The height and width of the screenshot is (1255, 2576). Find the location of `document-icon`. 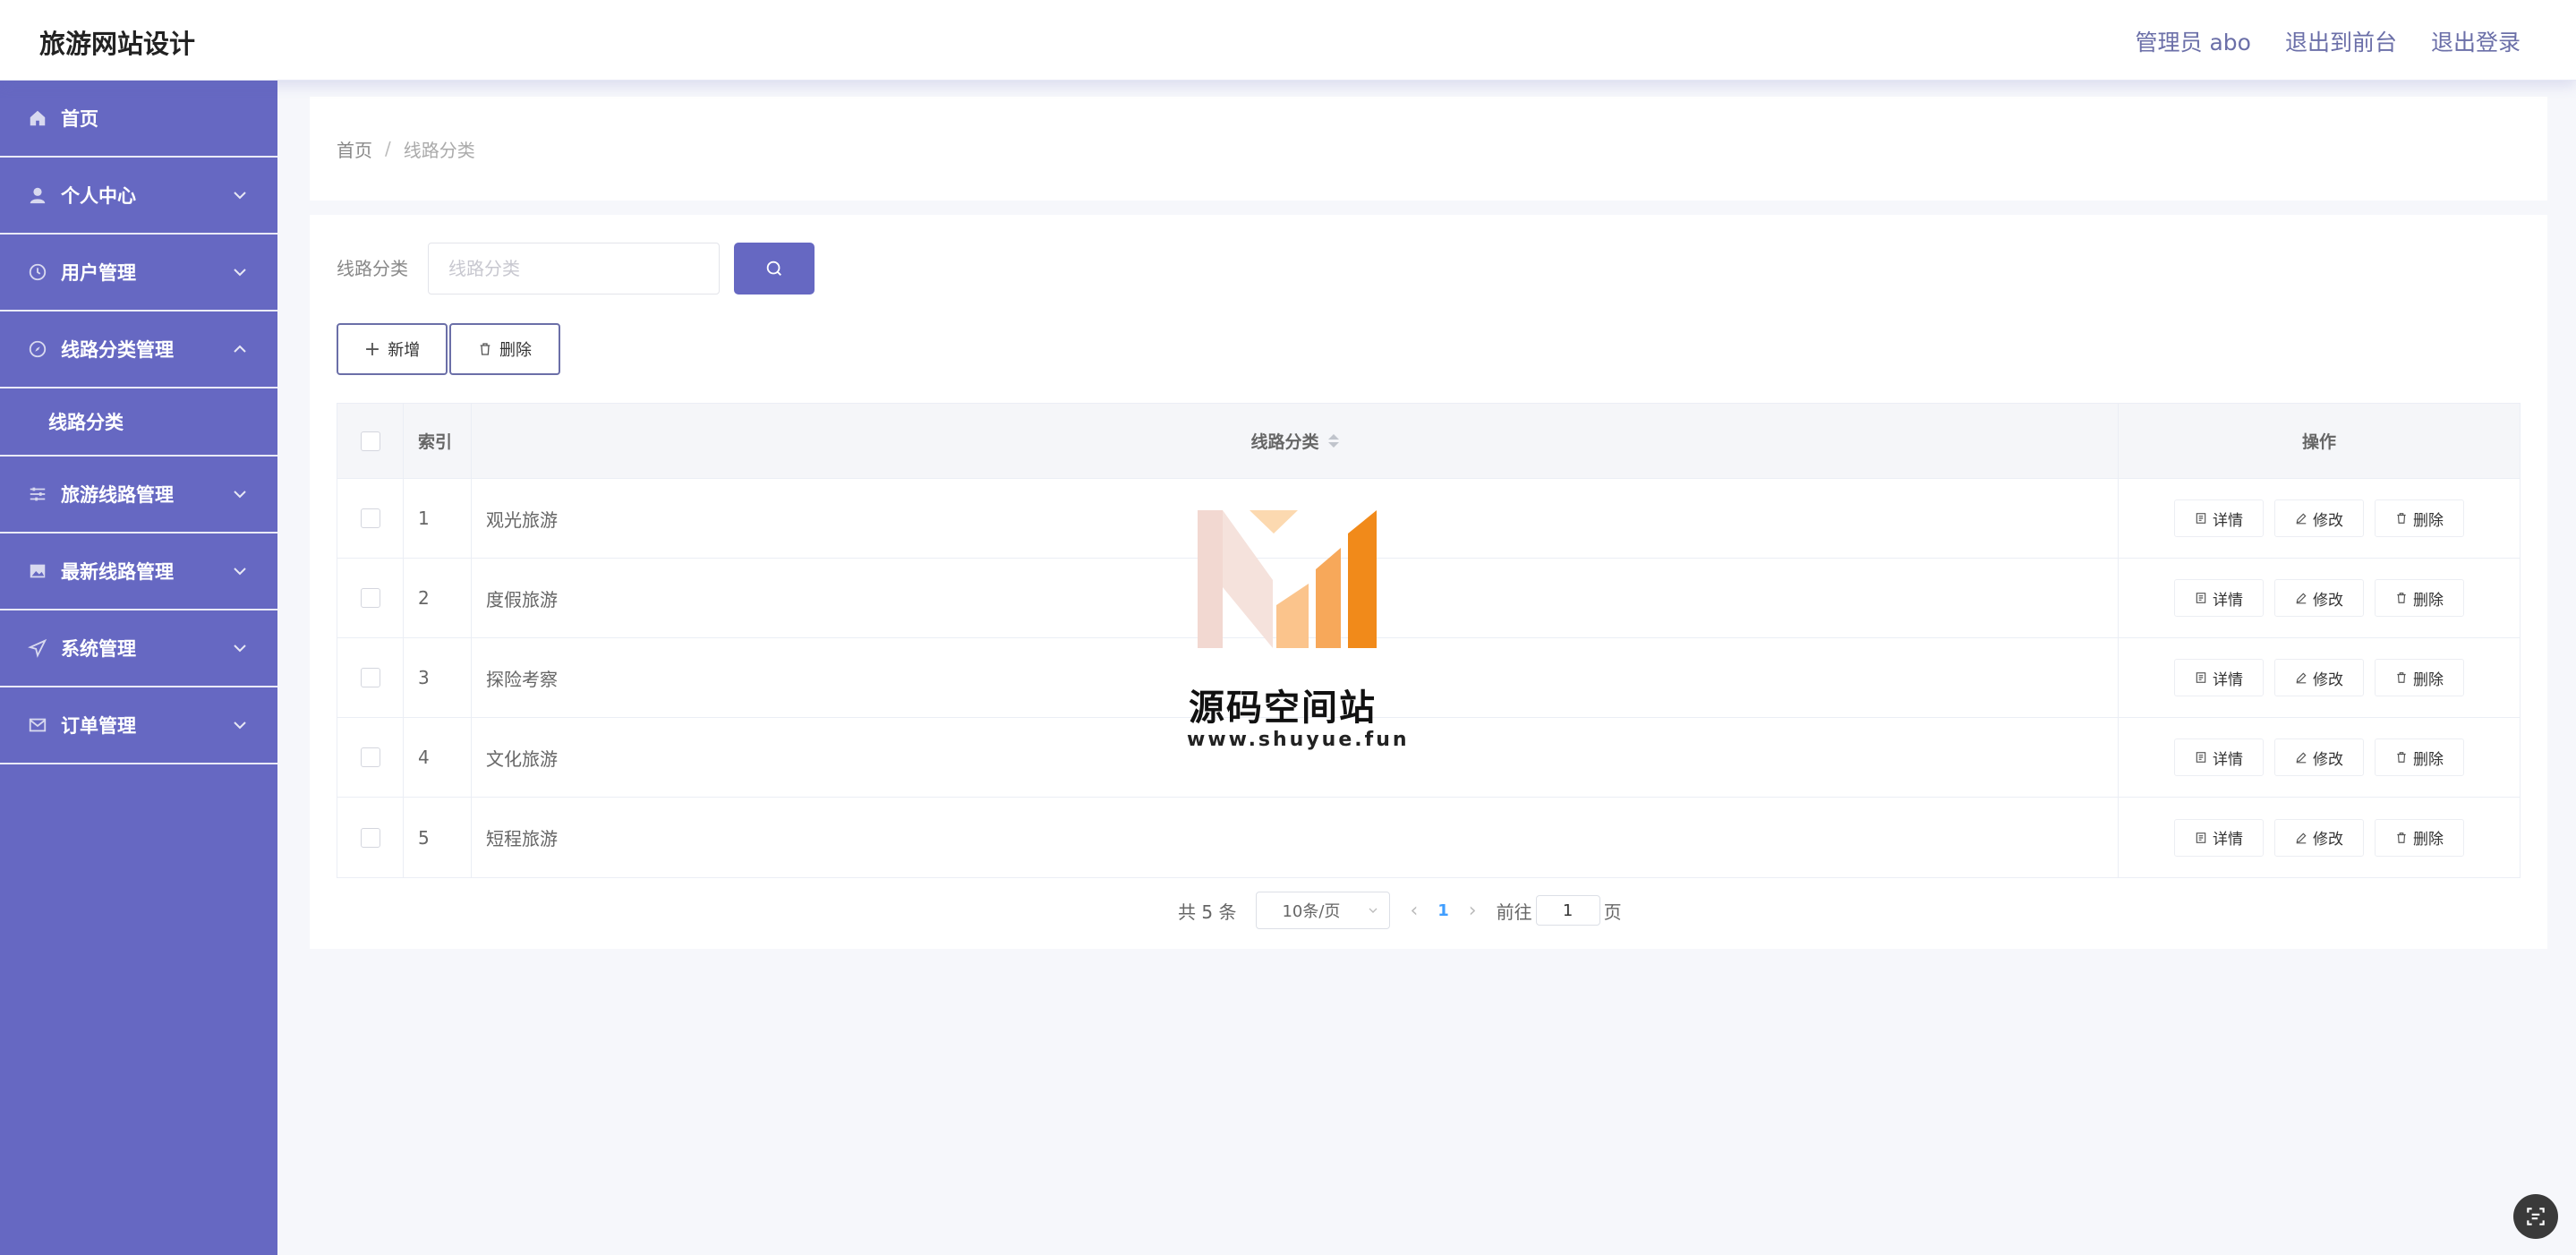

document-icon is located at coordinates (2201, 757).